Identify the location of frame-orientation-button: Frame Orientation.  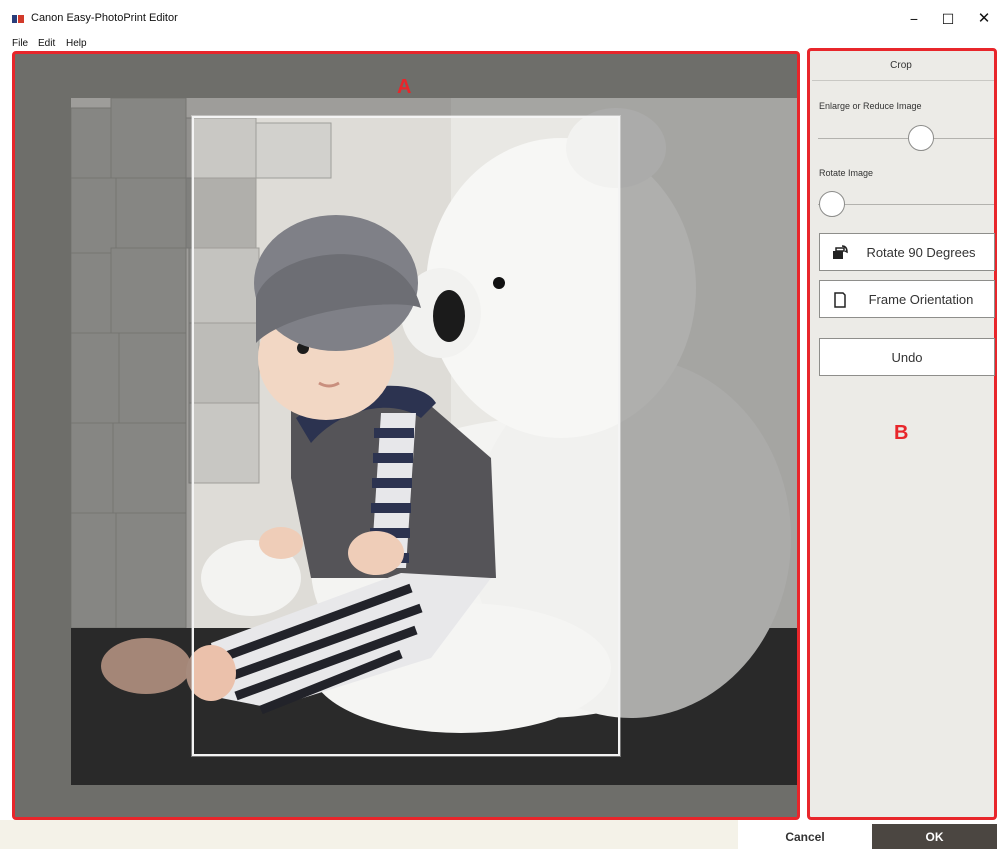
(907, 299).